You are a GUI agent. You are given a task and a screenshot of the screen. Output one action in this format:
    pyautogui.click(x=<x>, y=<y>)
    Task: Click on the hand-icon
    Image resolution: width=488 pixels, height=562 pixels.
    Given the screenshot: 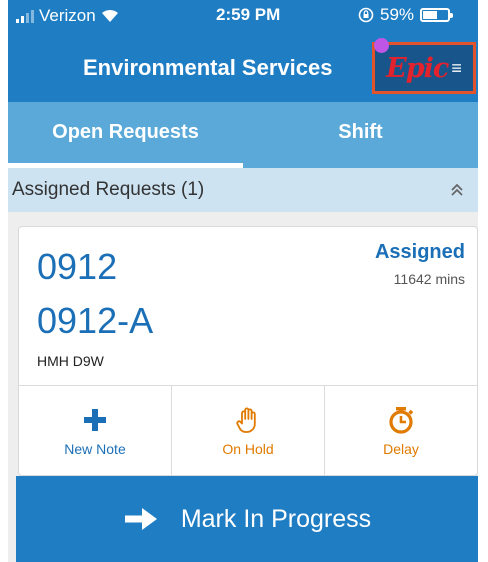 What is the action you would take?
    pyautogui.click(x=246, y=420)
    